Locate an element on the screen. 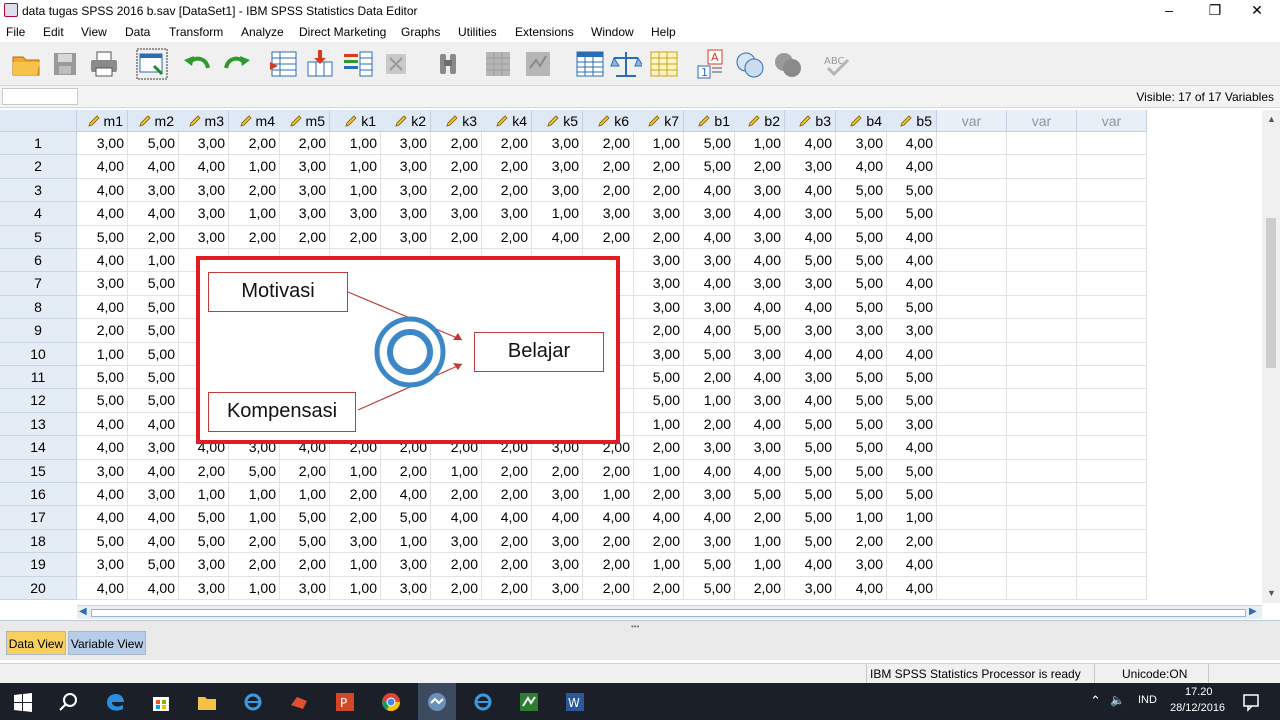 Image resolution: width=1280 pixels, height=720 pixels. grid-corner is located at coordinates (38, 121).